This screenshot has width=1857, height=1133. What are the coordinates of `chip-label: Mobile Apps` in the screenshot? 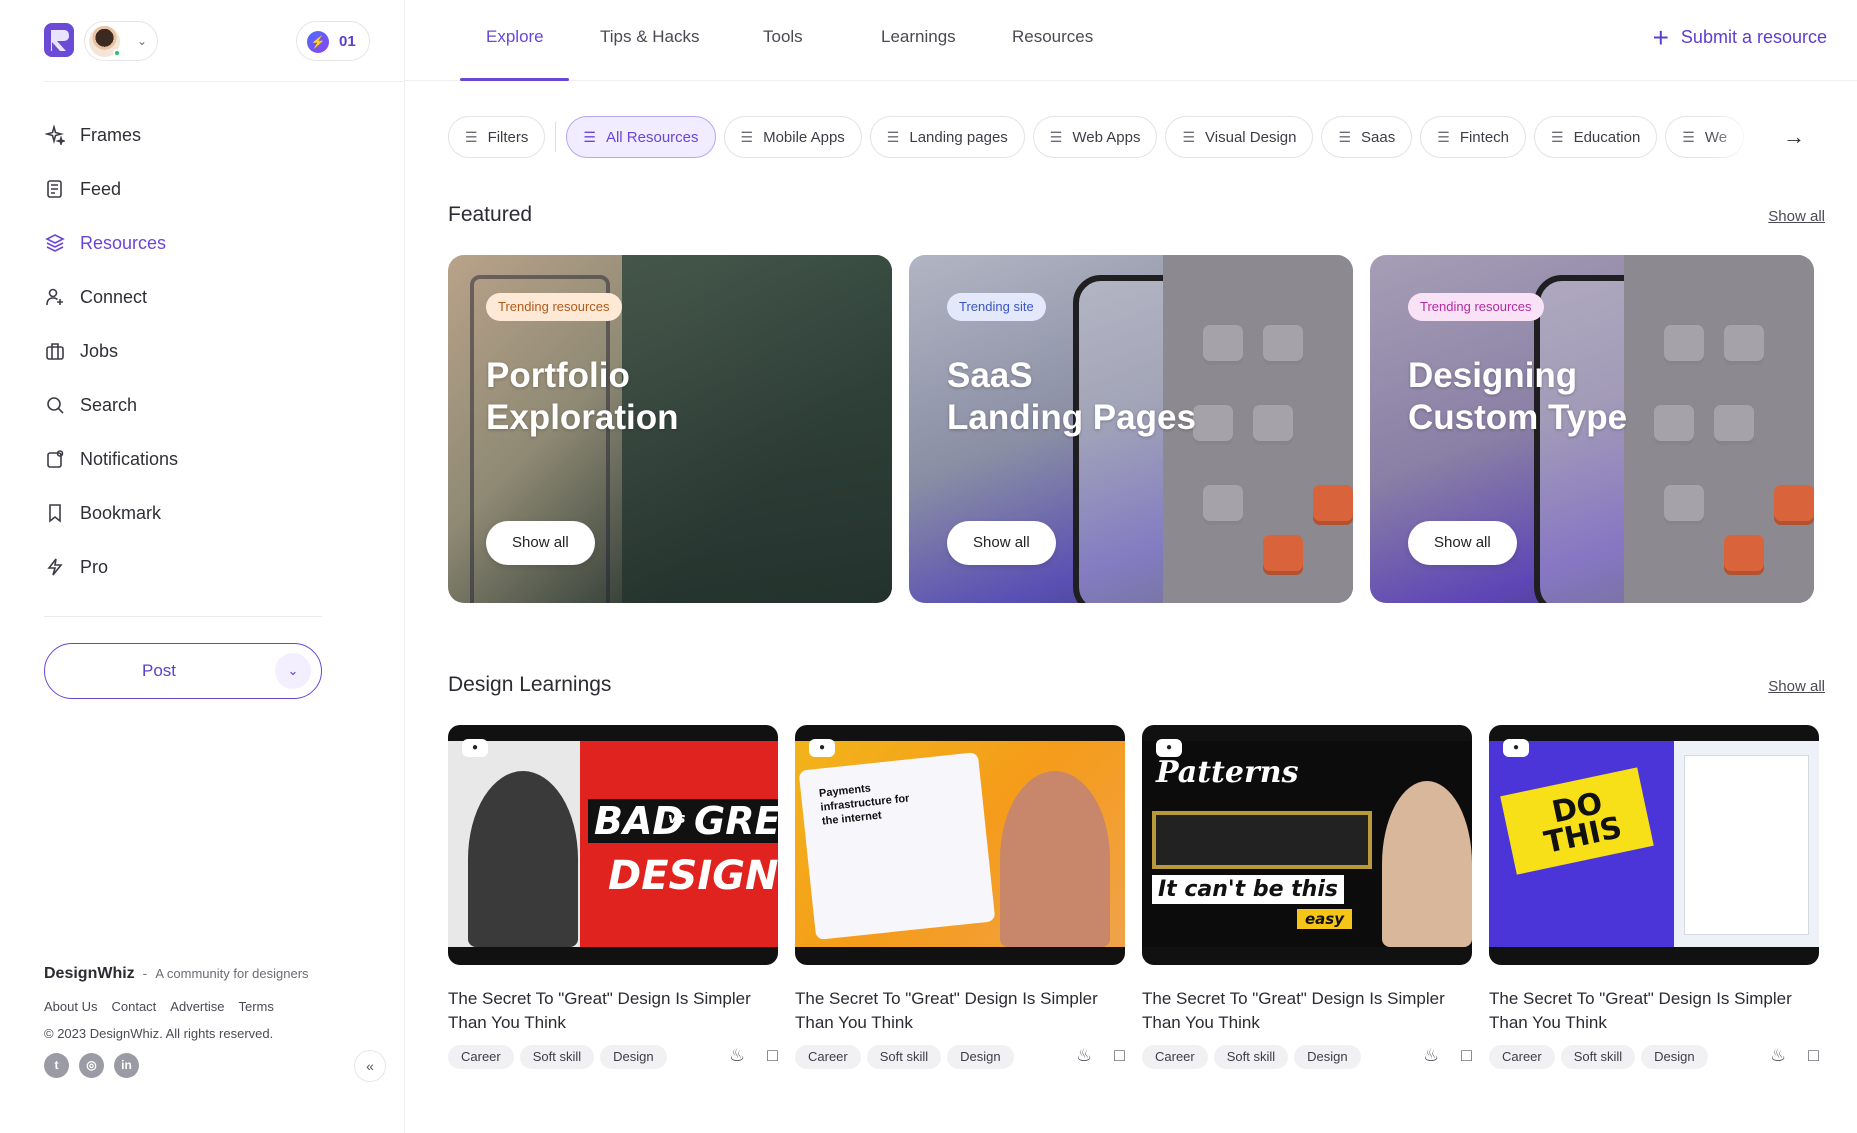 It's located at (804, 137).